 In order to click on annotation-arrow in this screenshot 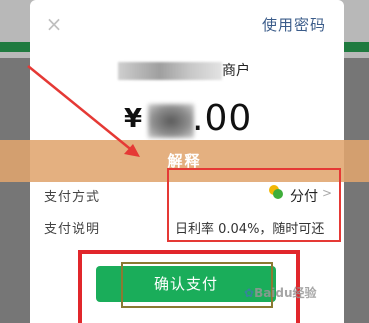, I will do `click(83, 111)`.